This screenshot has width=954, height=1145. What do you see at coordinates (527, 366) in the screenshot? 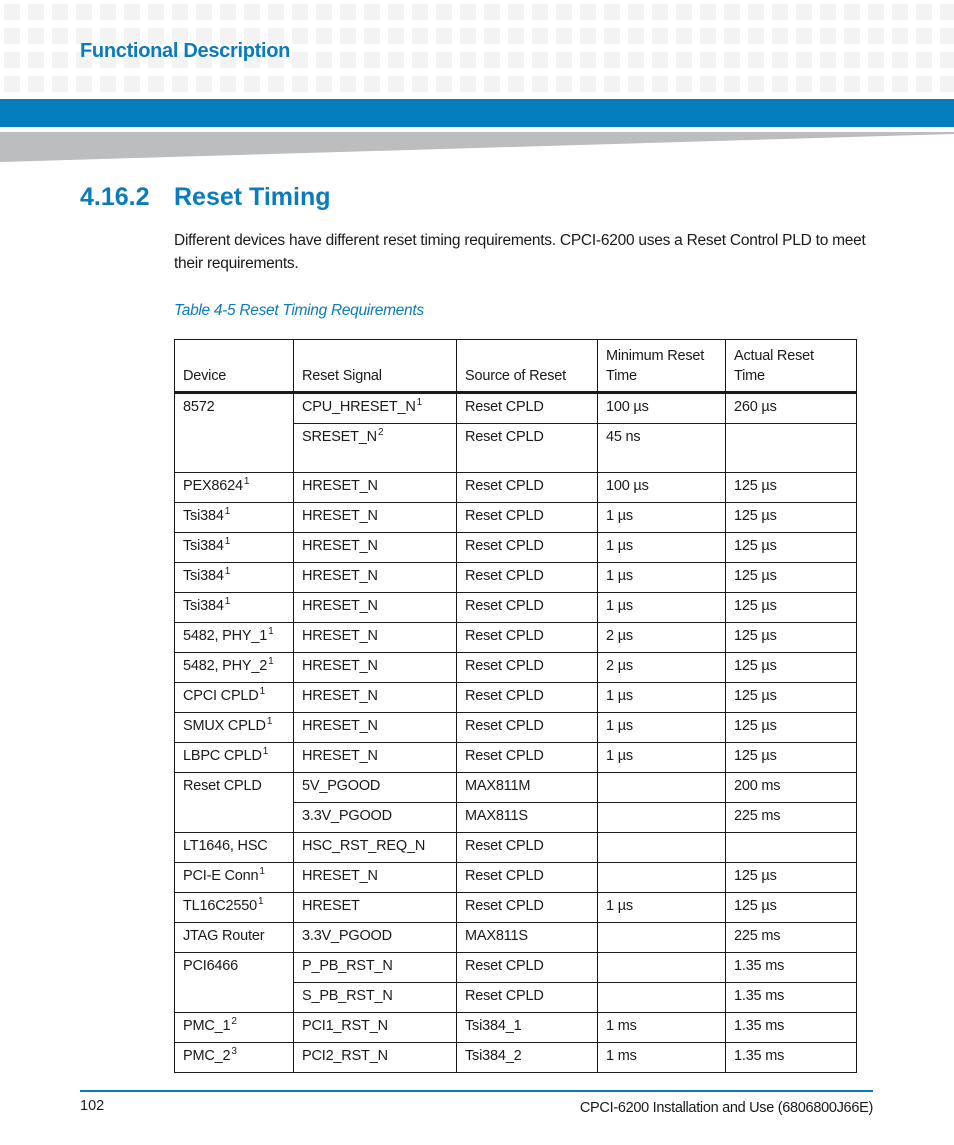
I see `column-header-source: Source of Reset` at bounding box center [527, 366].